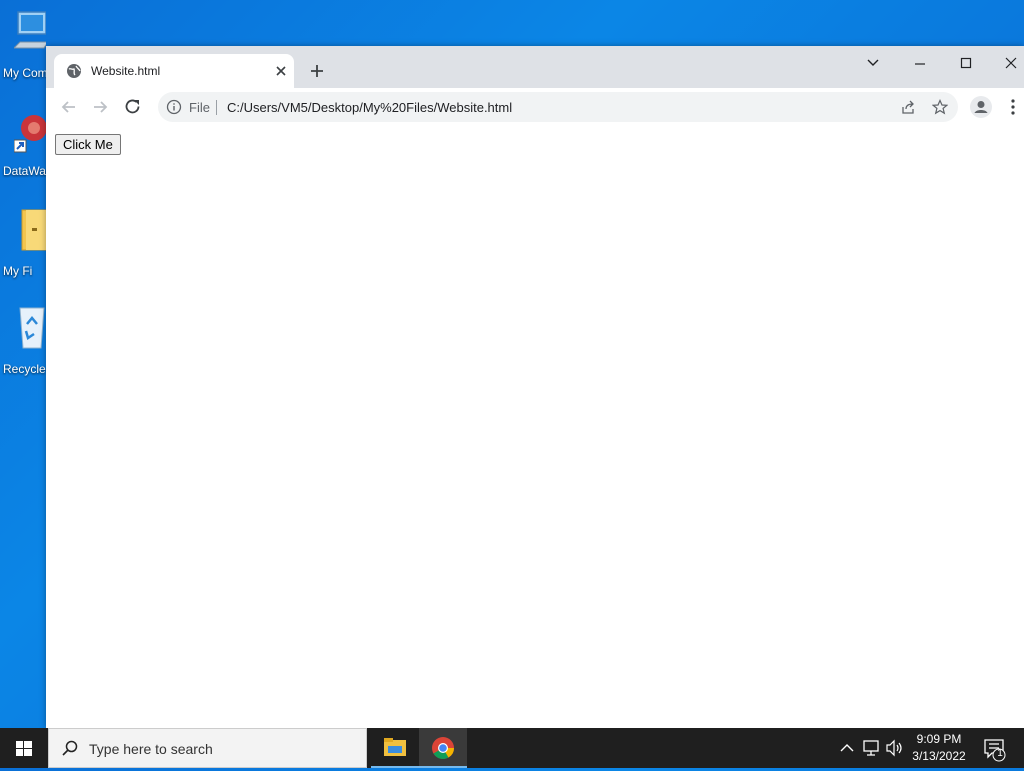 This screenshot has width=1024, height=771. I want to click on taskbar-chrome, so click(443, 748).